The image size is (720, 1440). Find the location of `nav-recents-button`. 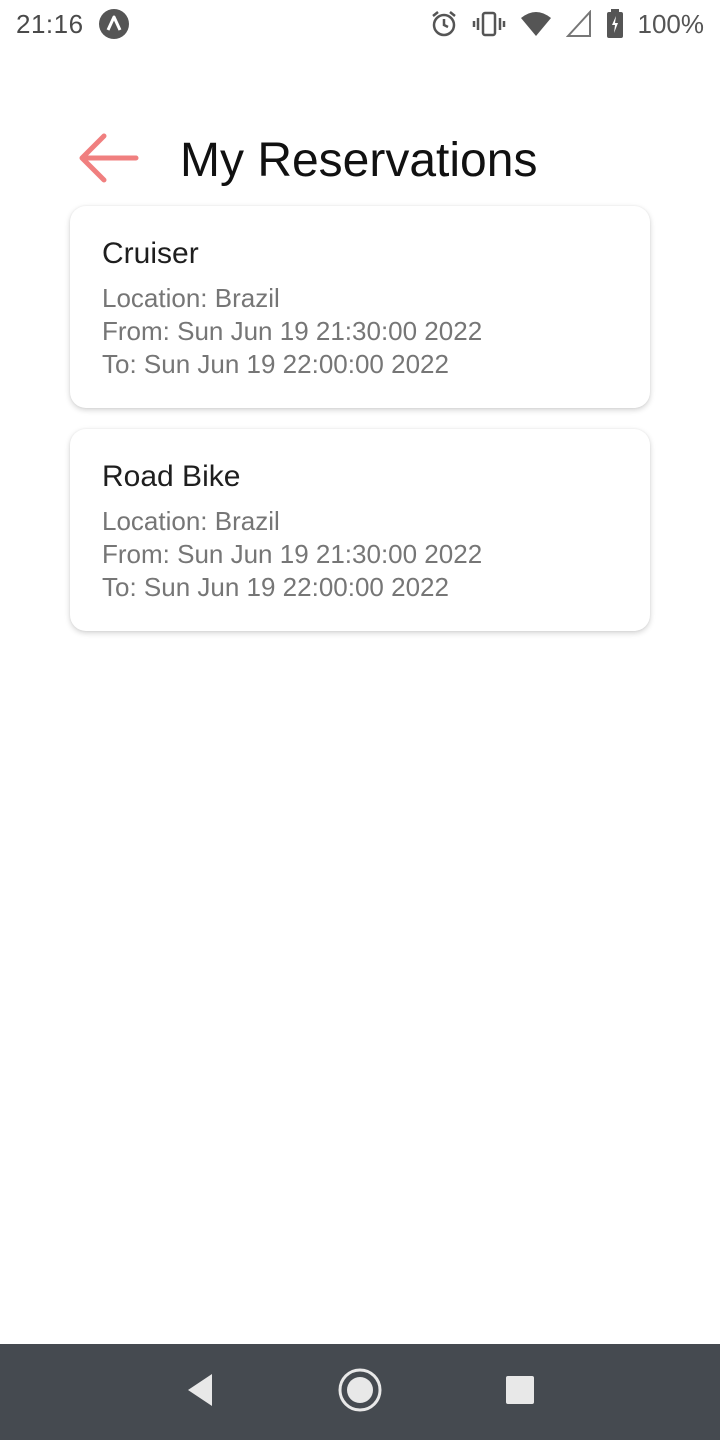

nav-recents-button is located at coordinates (520, 1392).